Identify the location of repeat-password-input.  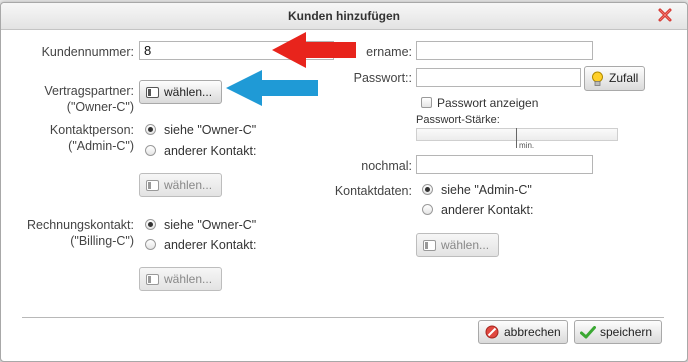
(504, 164).